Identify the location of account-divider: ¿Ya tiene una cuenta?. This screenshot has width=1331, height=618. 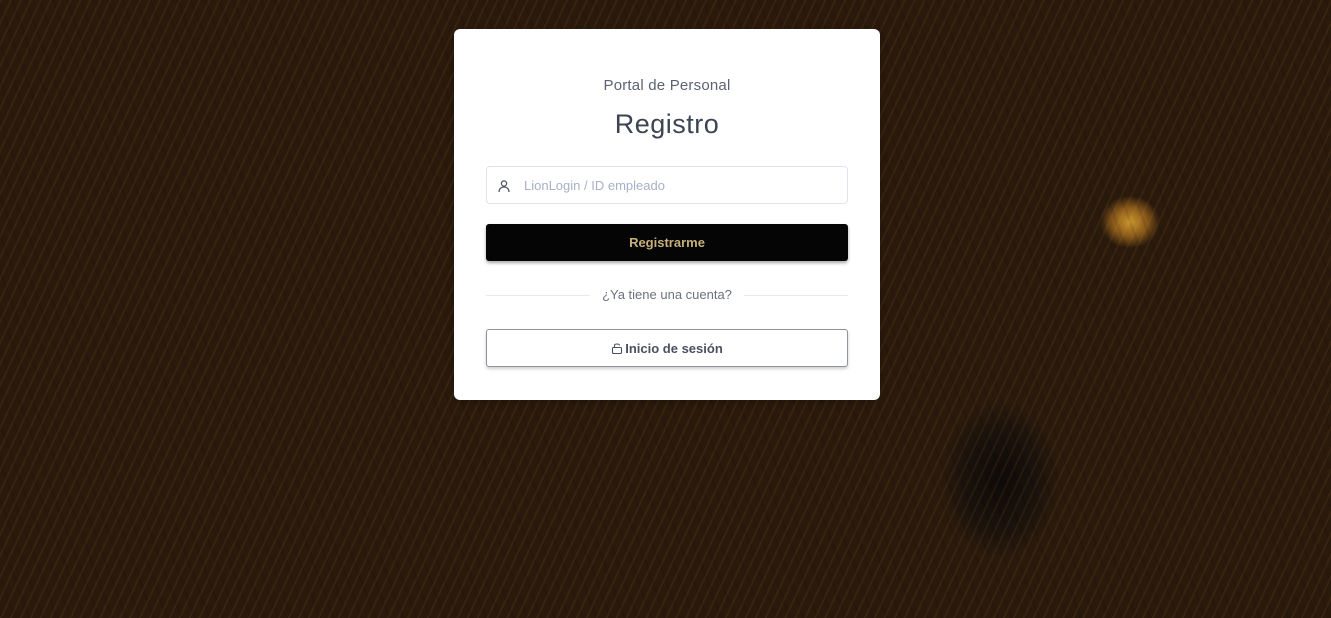
(667, 296).